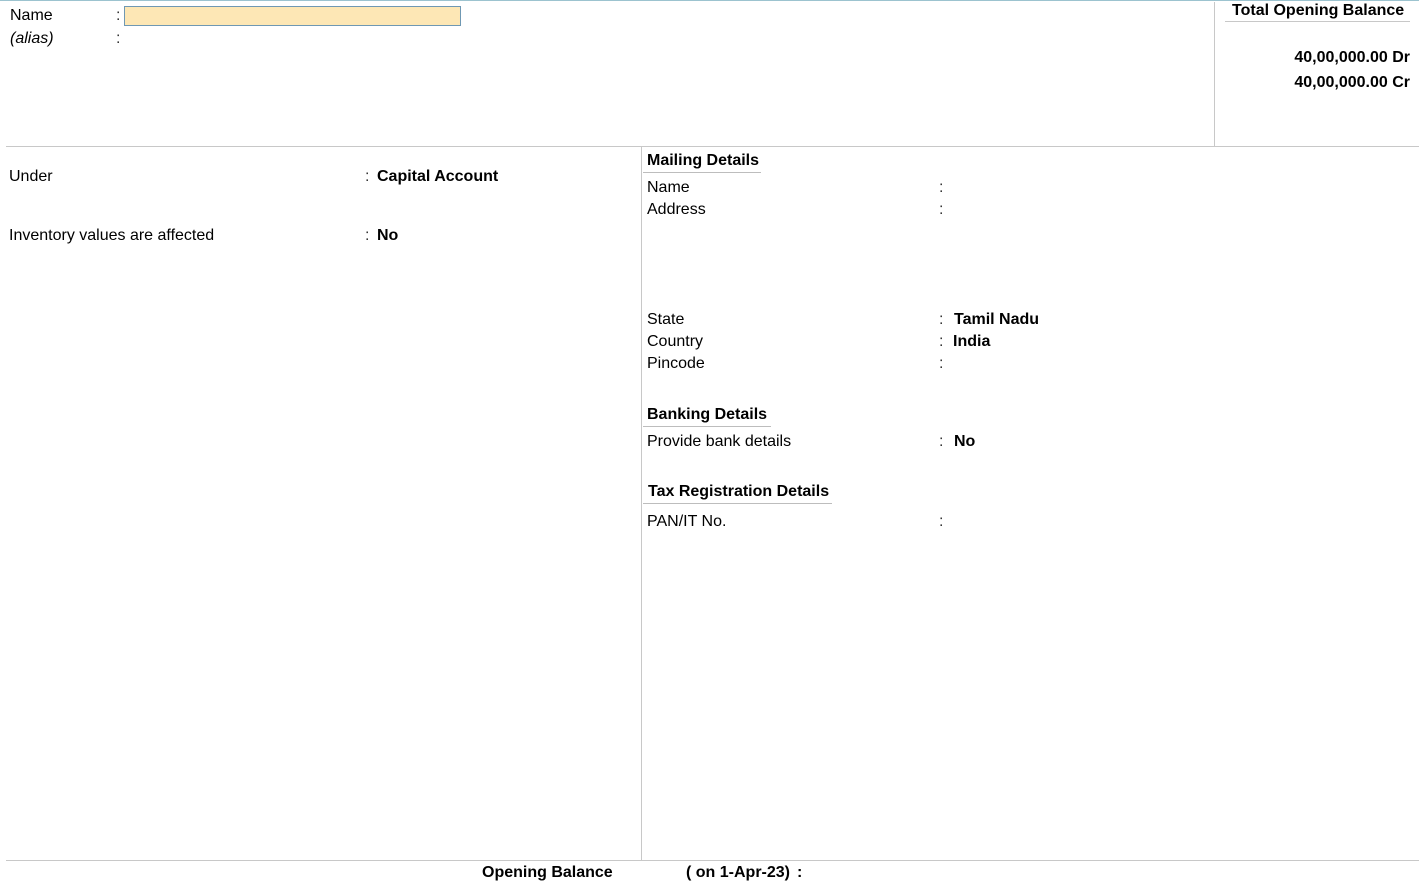  I want to click on state-label: State, so click(666, 319).